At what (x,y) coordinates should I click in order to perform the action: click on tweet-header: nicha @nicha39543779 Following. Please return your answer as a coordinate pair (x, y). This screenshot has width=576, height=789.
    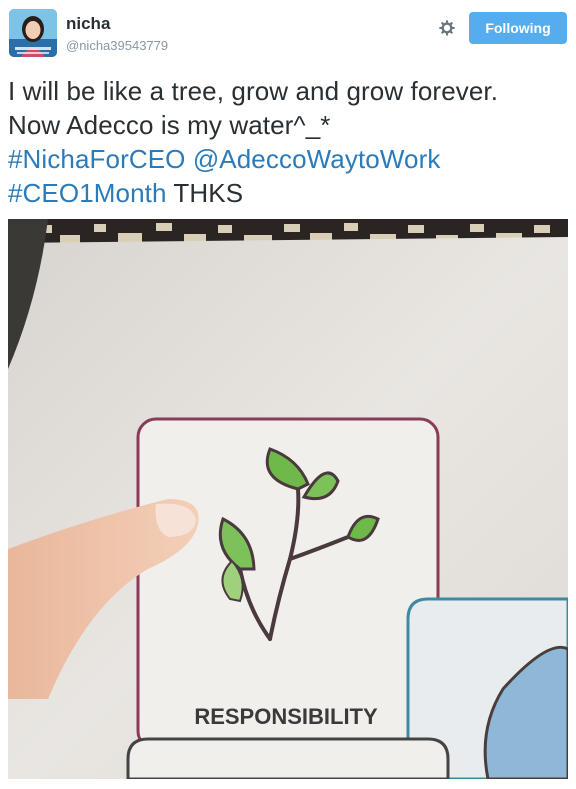
    Looking at the image, I should click on (288, 31).